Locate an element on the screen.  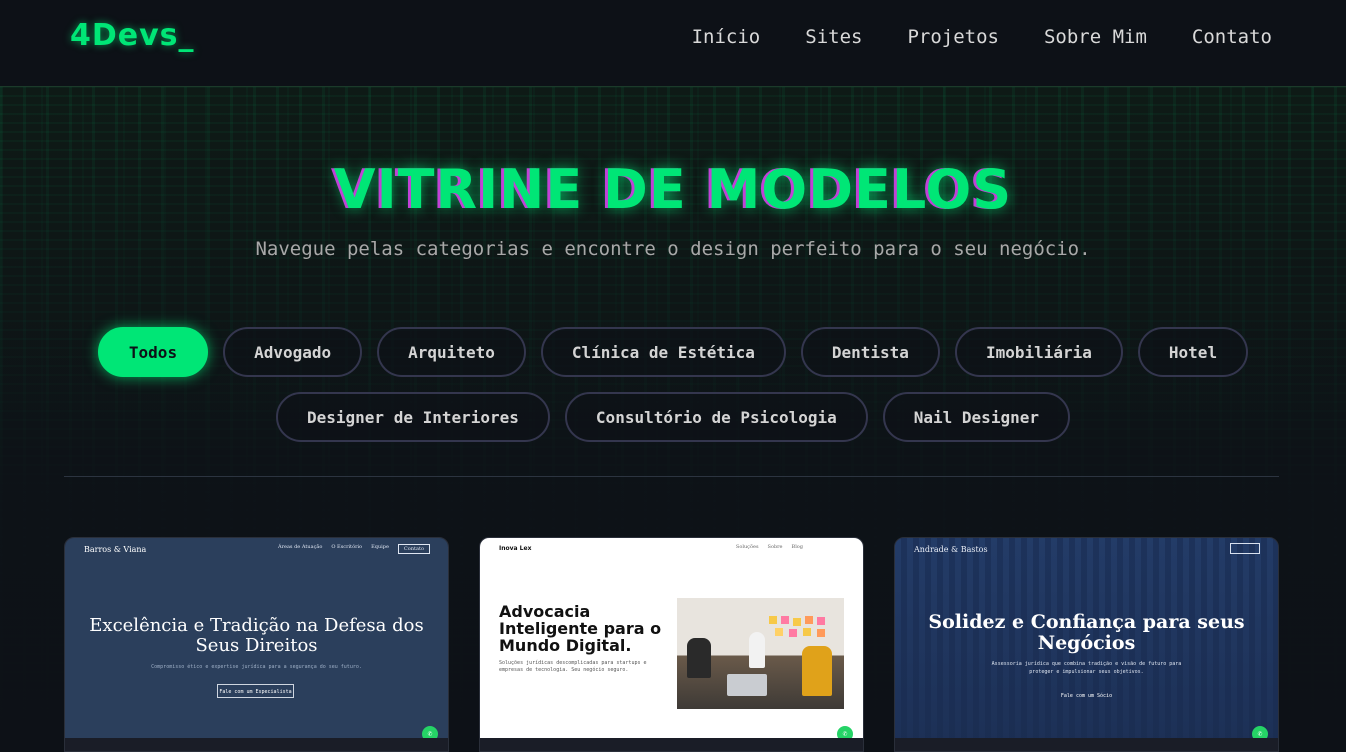
filter-designer-interiores: Designer de Interiores is located at coordinates (413, 417).